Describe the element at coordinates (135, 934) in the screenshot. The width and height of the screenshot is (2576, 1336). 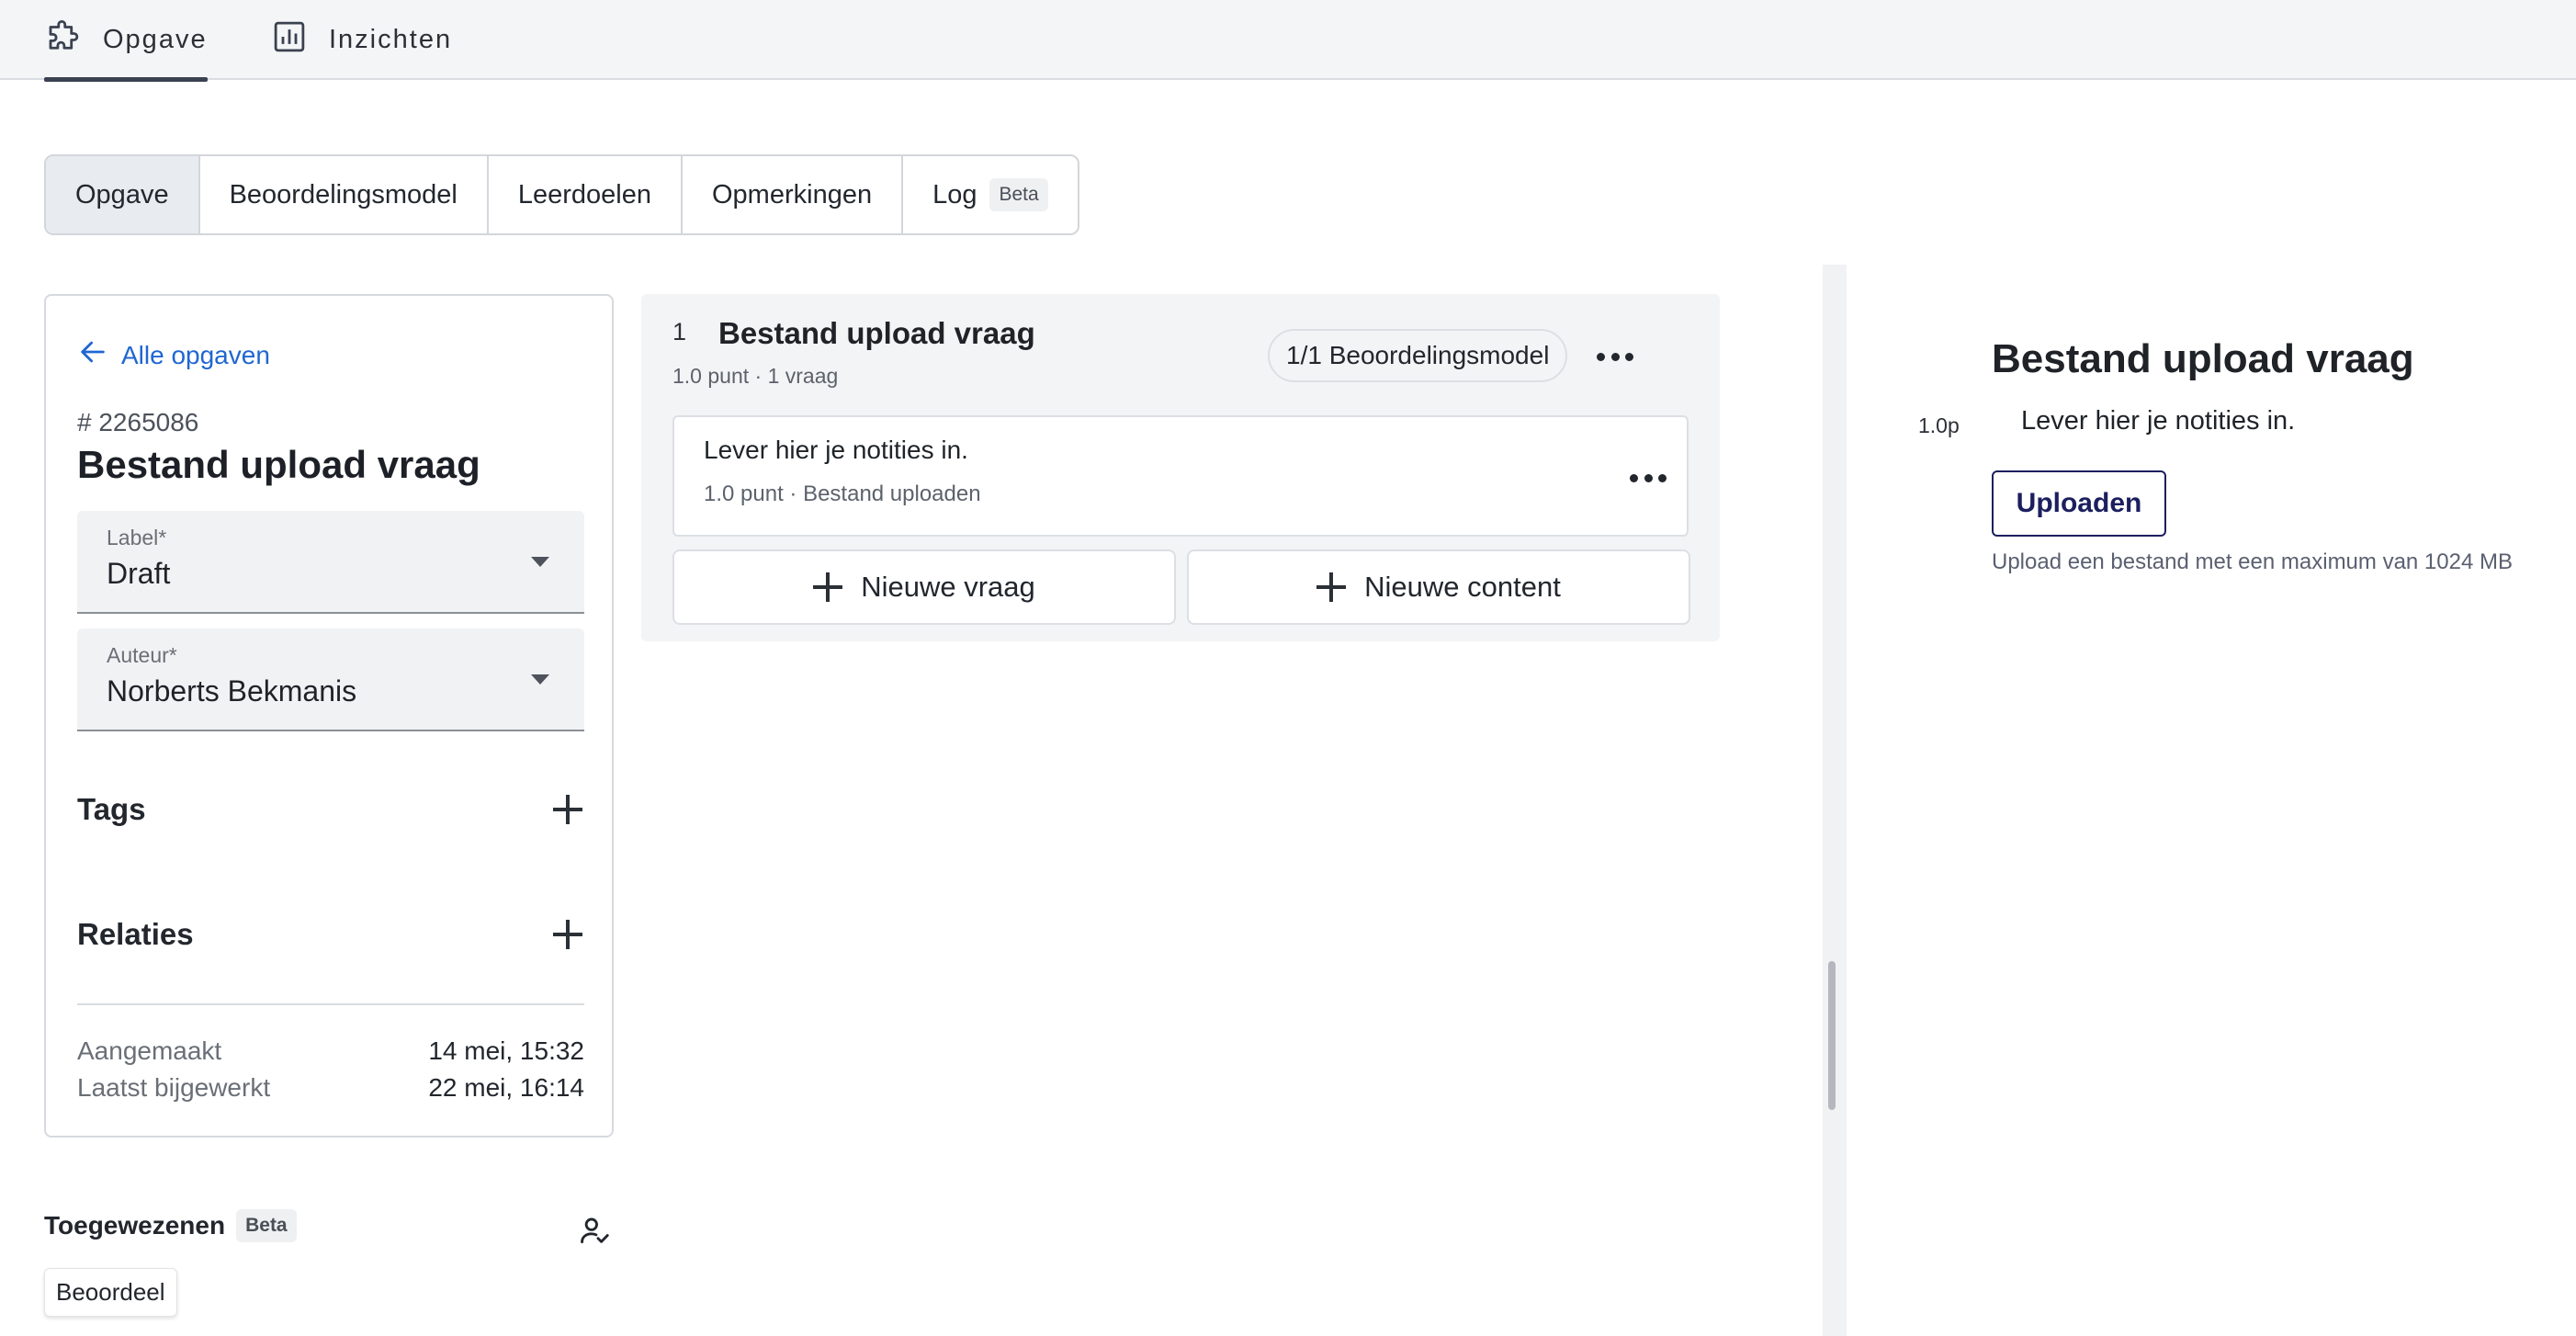
I see `relations-heading: Relaties` at that location.